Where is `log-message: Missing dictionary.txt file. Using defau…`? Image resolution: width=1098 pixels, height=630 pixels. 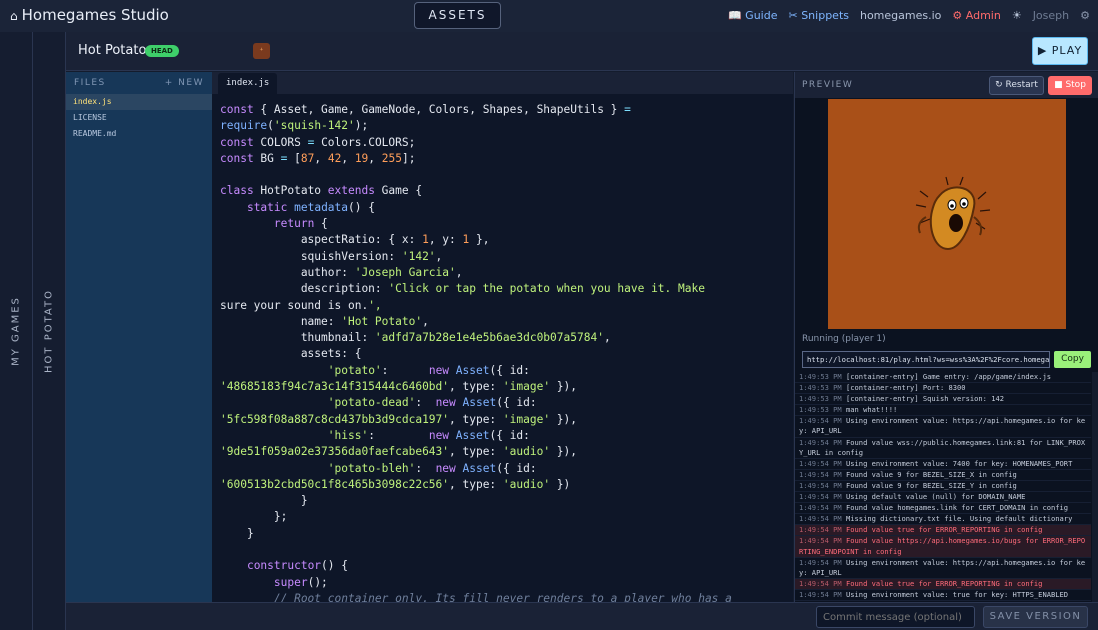
log-message: Missing dictionary.txt file. Using defau… is located at coordinates (957, 519).